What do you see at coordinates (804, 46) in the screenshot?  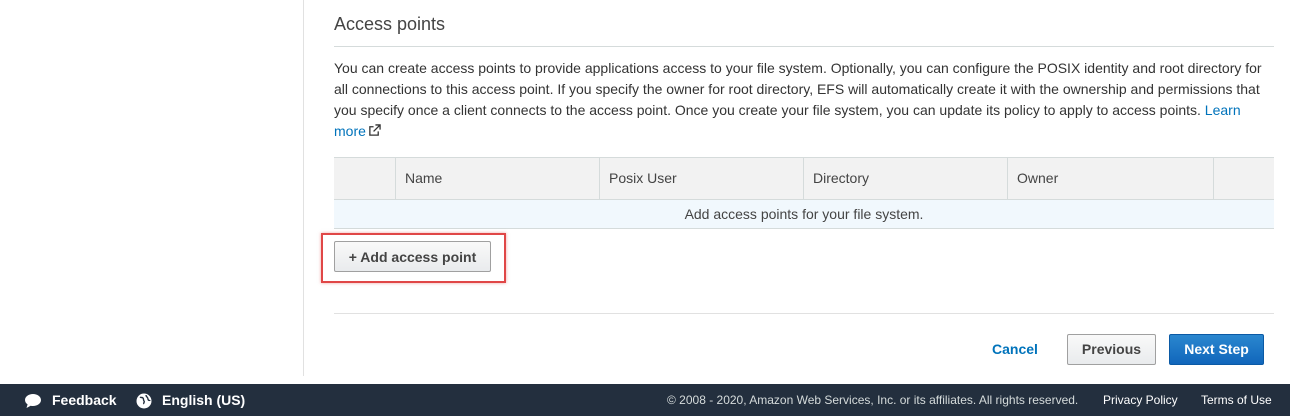 I see `title-divider` at bounding box center [804, 46].